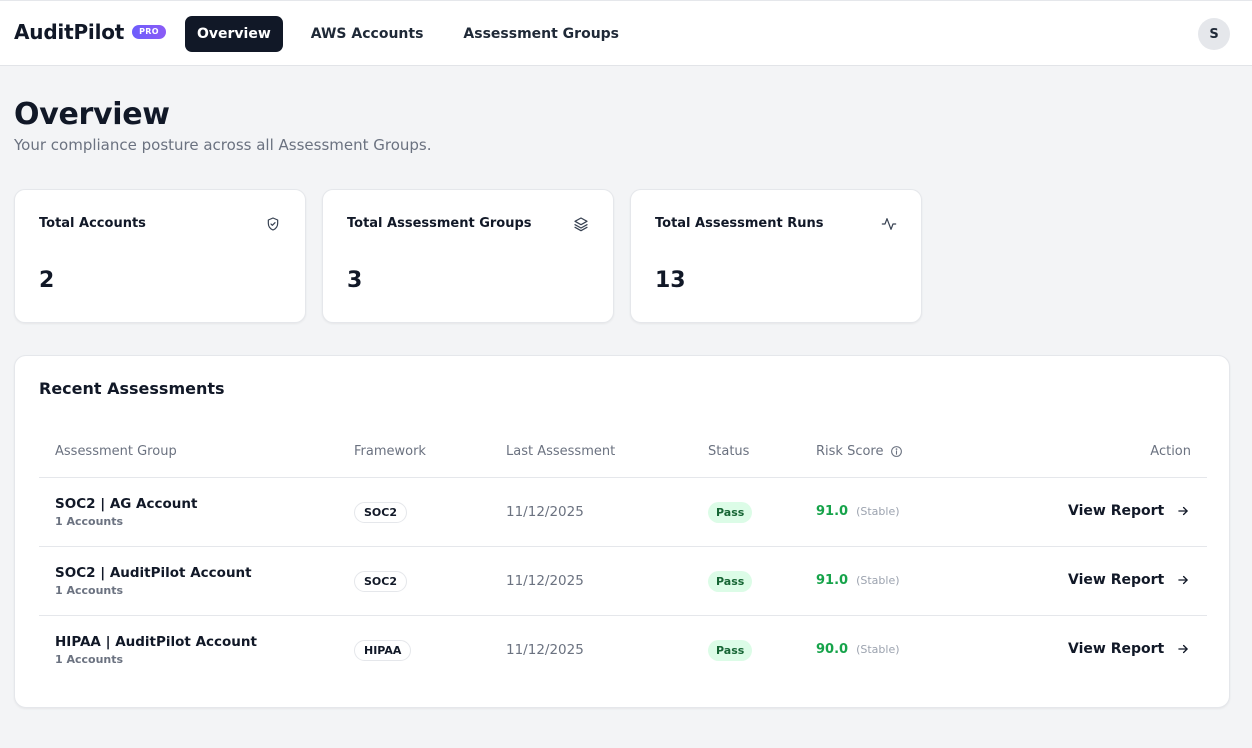  I want to click on stat-value: 3, so click(355, 280).